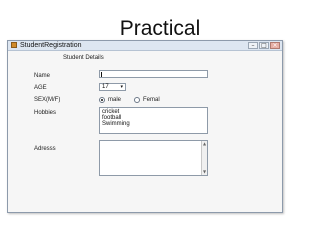 The height and width of the screenshot is (240, 320). Describe the element at coordinates (102, 100) in the screenshot. I see `radio-male` at that location.